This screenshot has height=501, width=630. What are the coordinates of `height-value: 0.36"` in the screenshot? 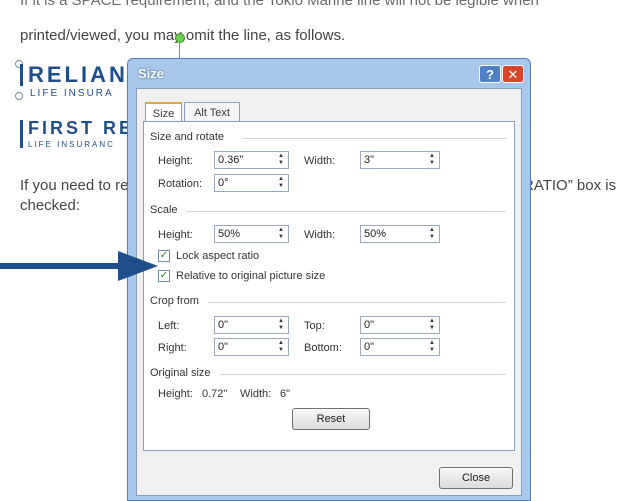 It's located at (231, 160).